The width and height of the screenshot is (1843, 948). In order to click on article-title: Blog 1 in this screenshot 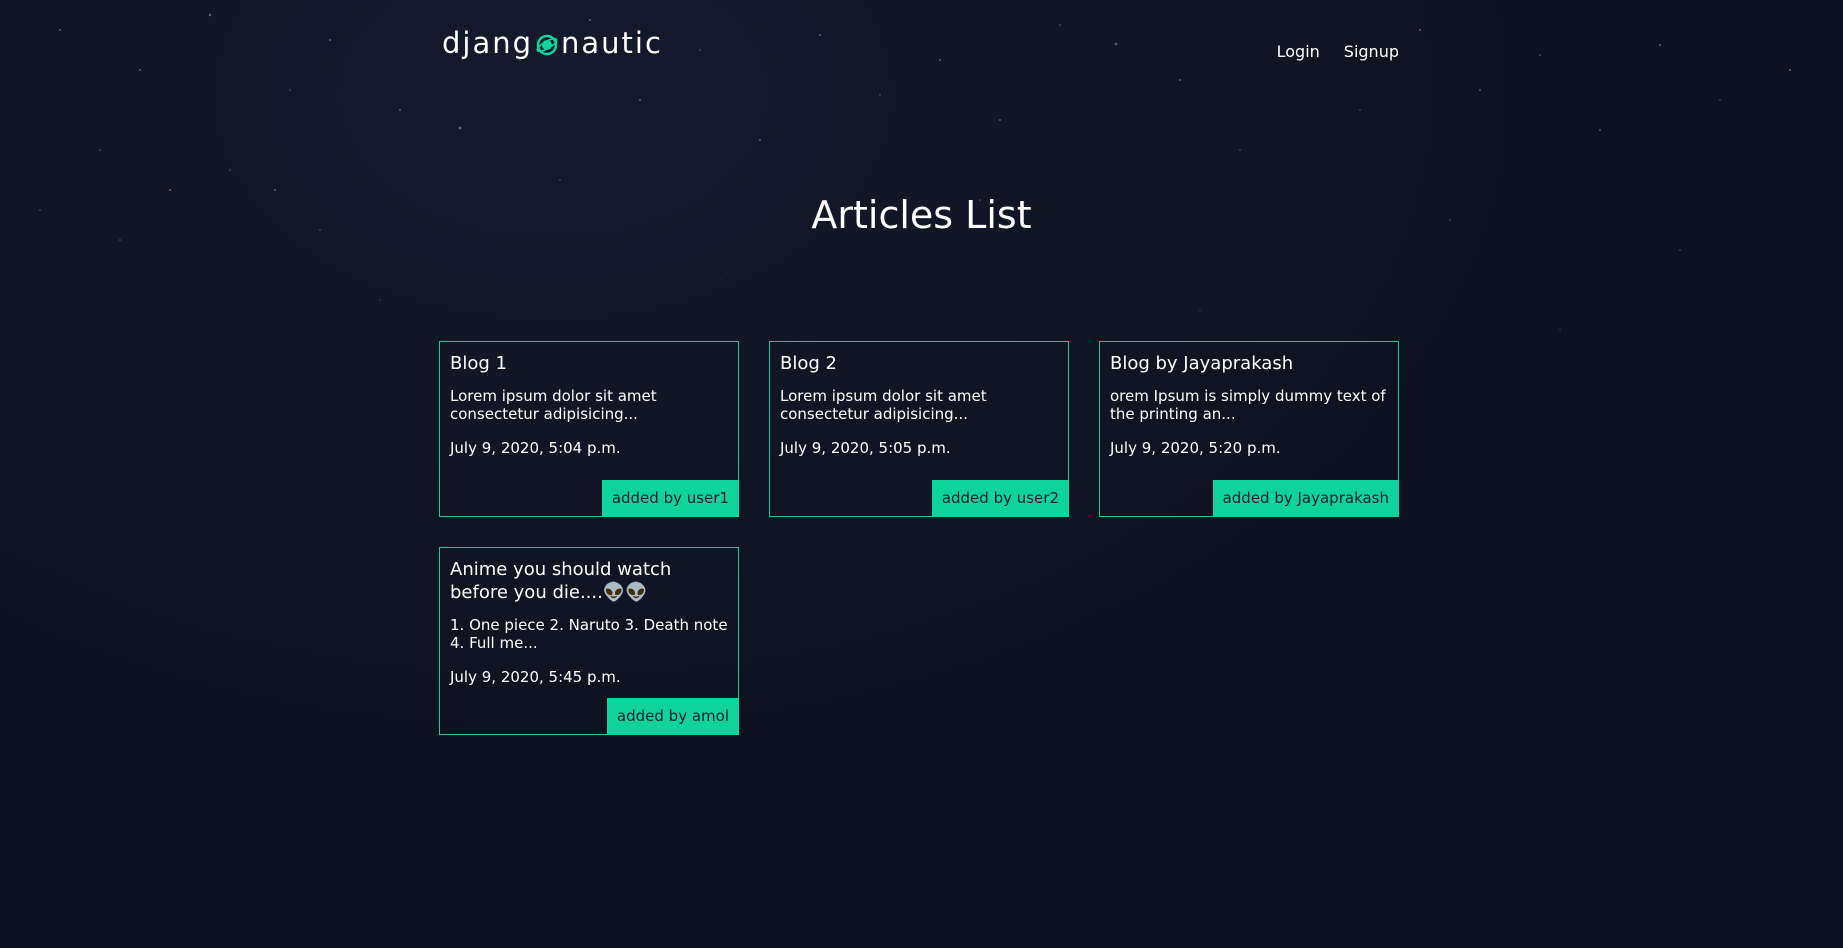, I will do `click(589, 363)`.